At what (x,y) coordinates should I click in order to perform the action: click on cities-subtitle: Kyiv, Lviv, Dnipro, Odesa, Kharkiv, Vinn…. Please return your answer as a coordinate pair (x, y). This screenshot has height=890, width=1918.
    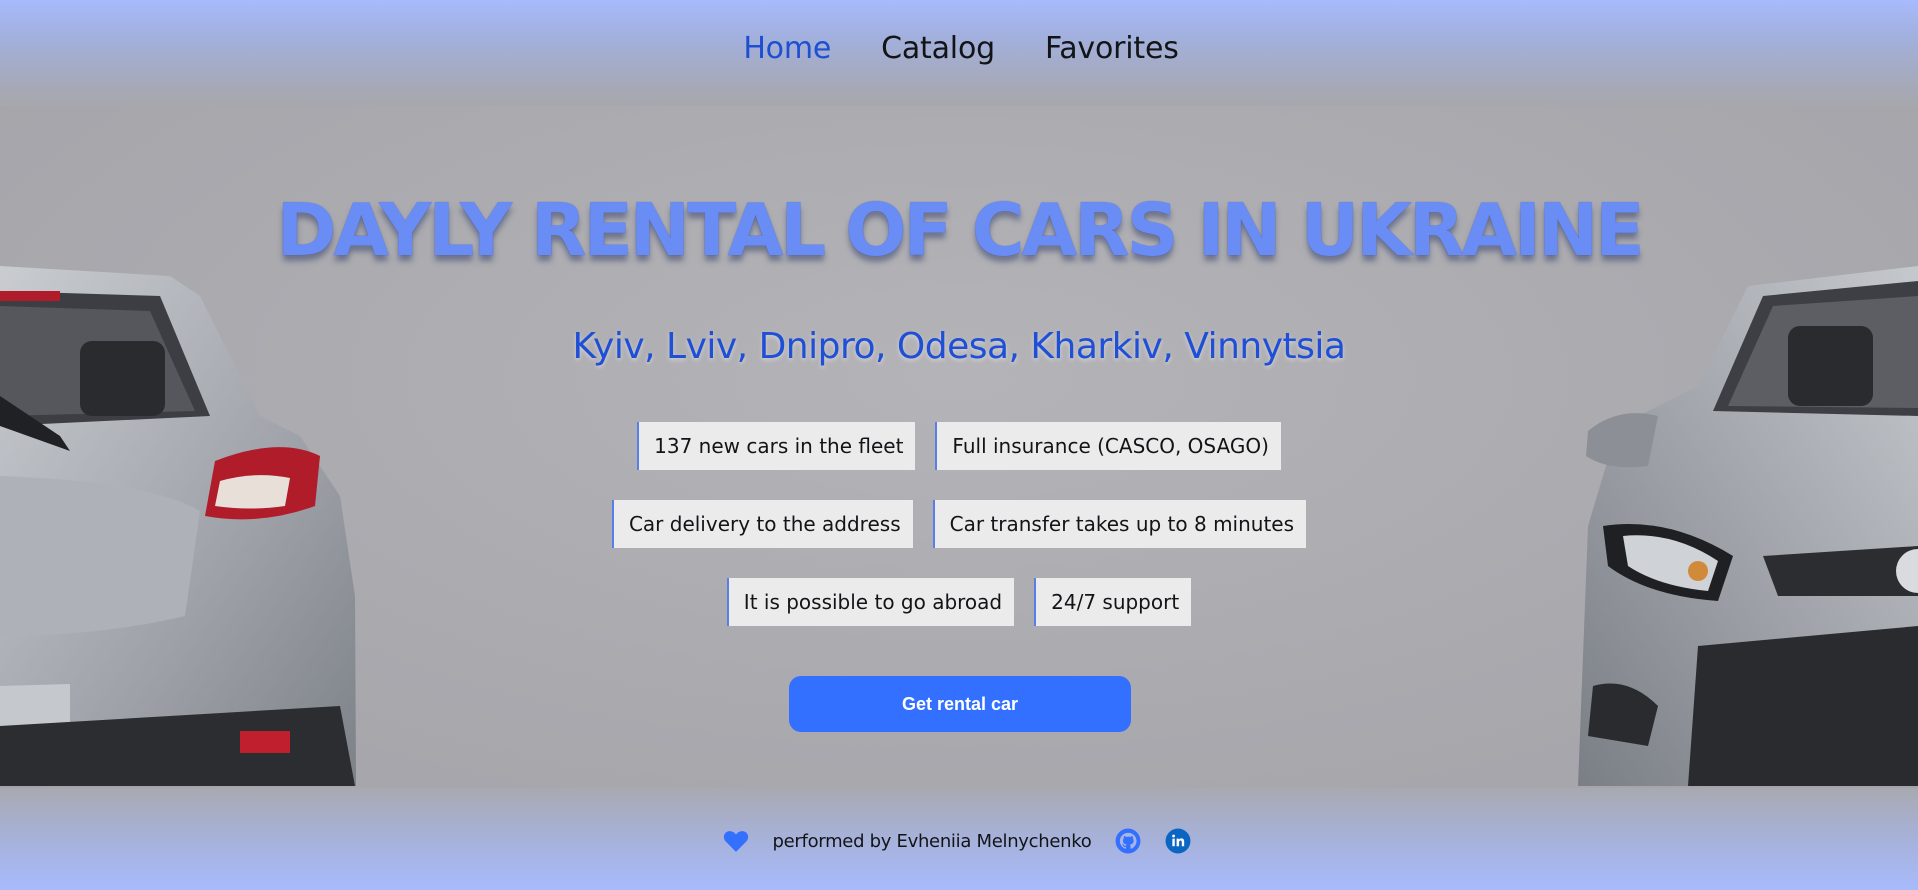
    Looking at the image, I should click on (959, 346).